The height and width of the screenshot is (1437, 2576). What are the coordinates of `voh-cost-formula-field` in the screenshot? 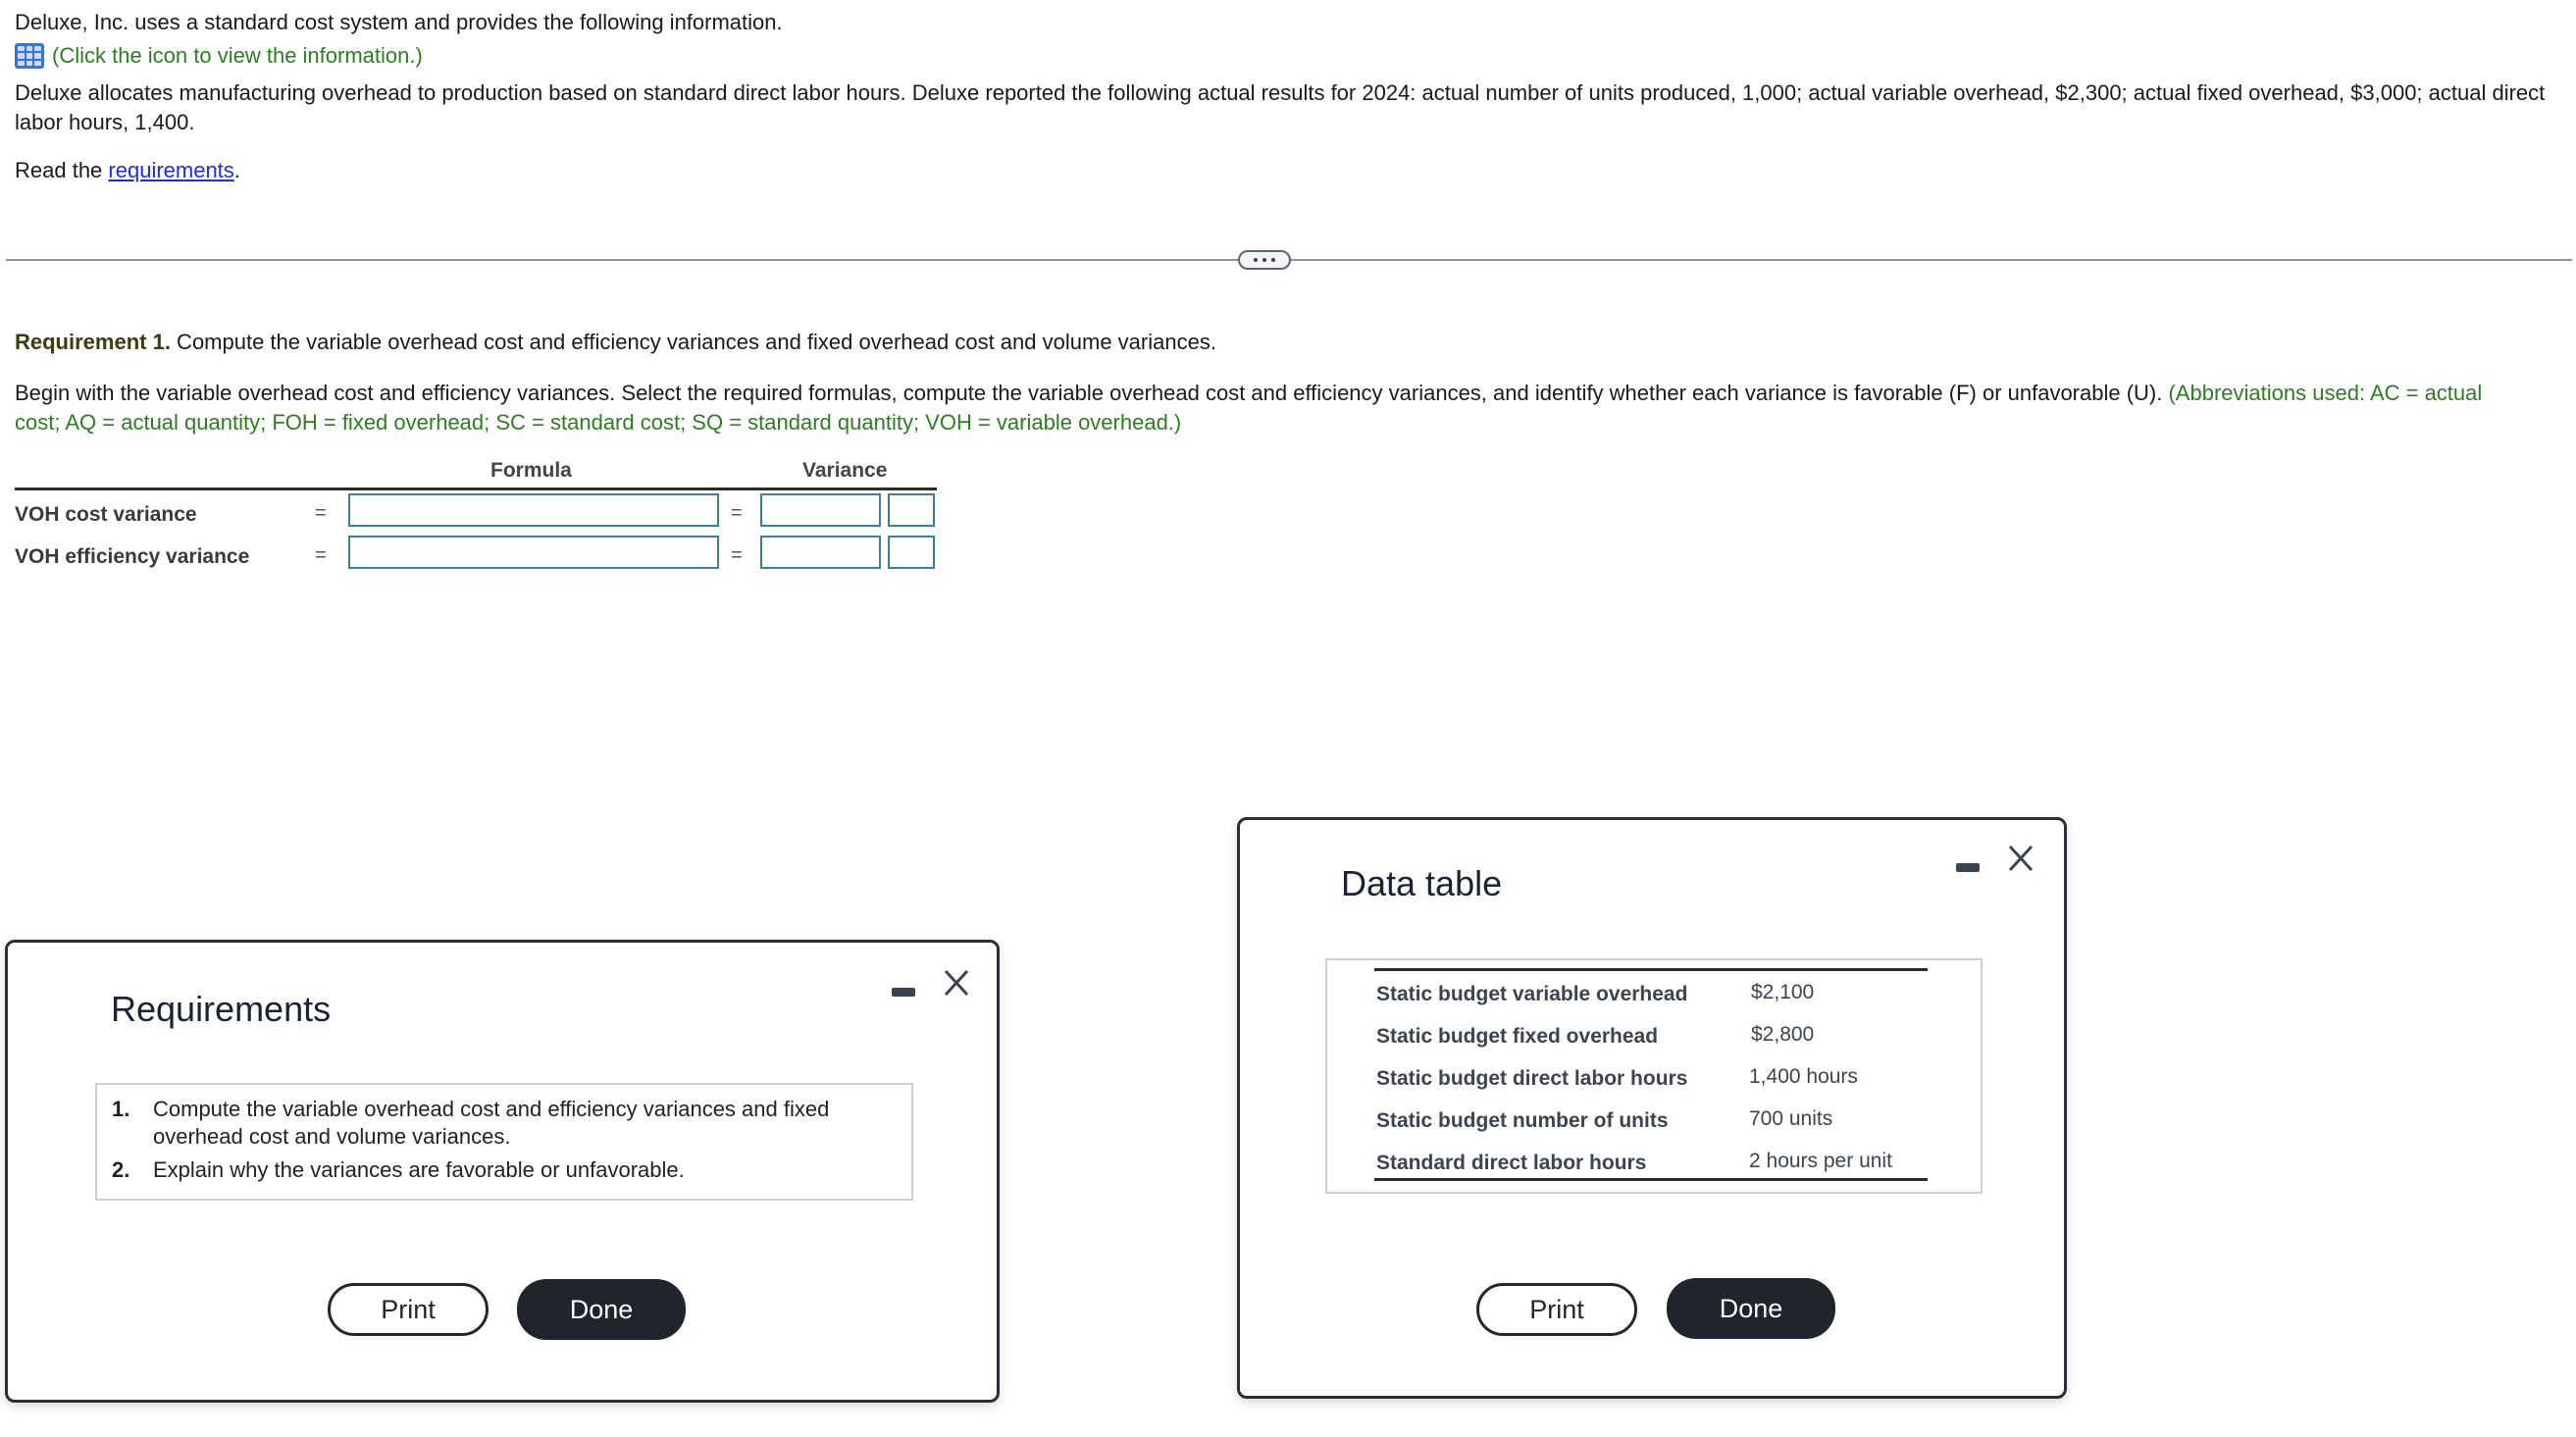 It's located at (533, 510).